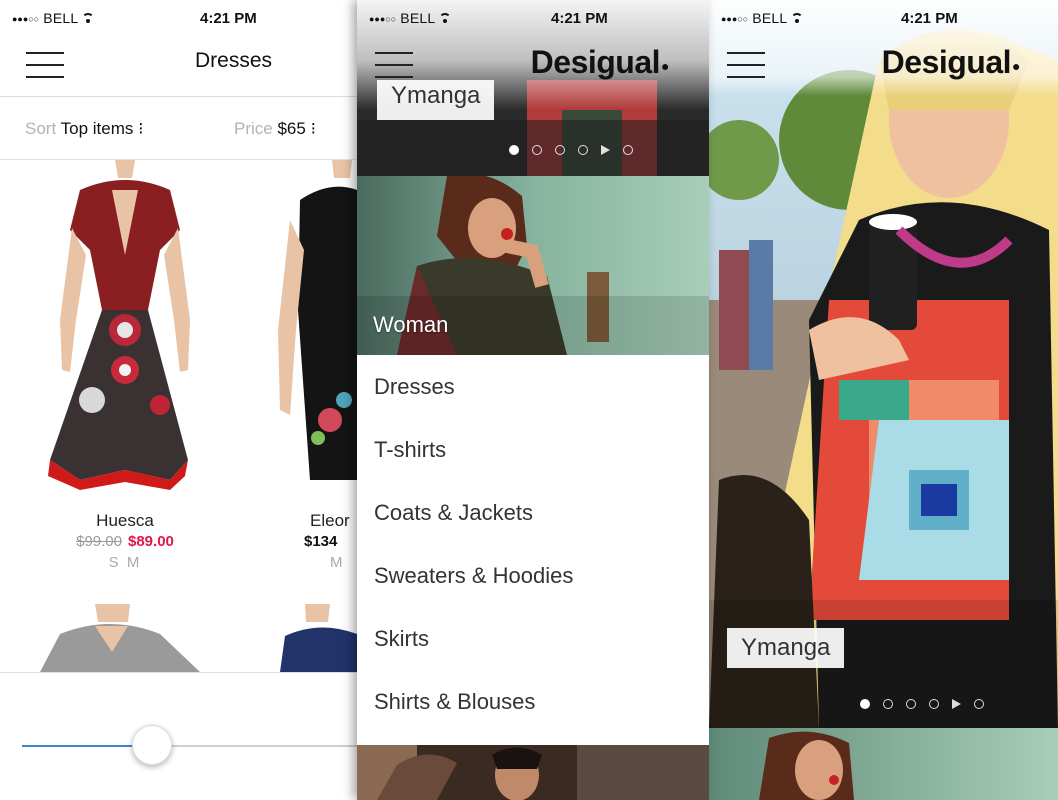  I want to click on sort-selector: Sort Top items ⁝, so click(84, 129).